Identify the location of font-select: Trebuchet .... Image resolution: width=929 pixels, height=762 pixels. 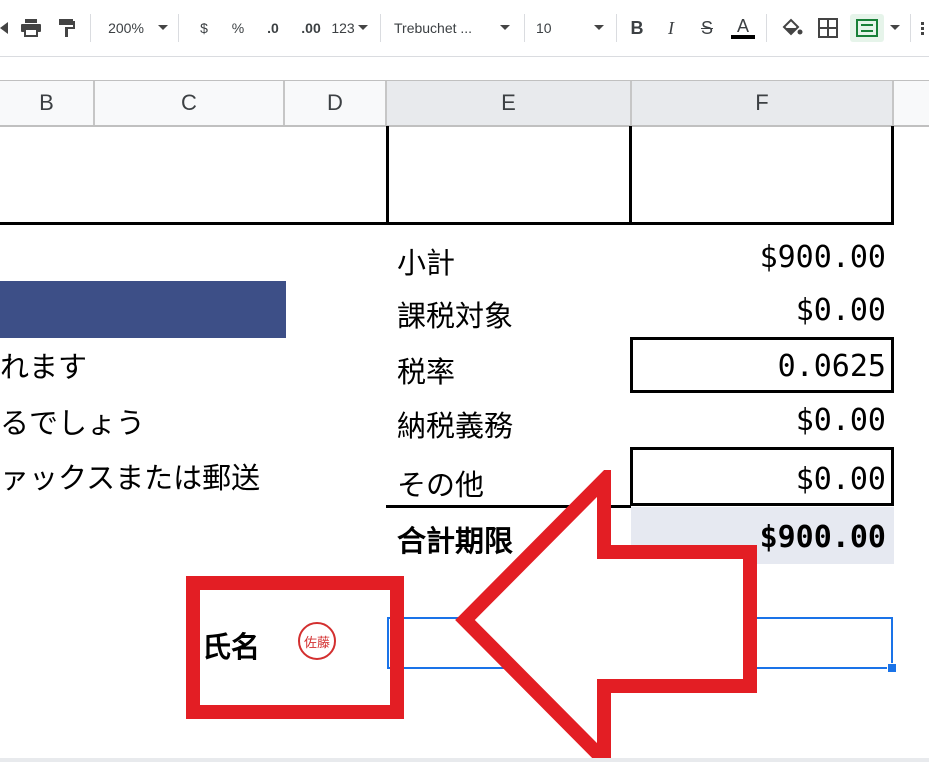
(442, 28).